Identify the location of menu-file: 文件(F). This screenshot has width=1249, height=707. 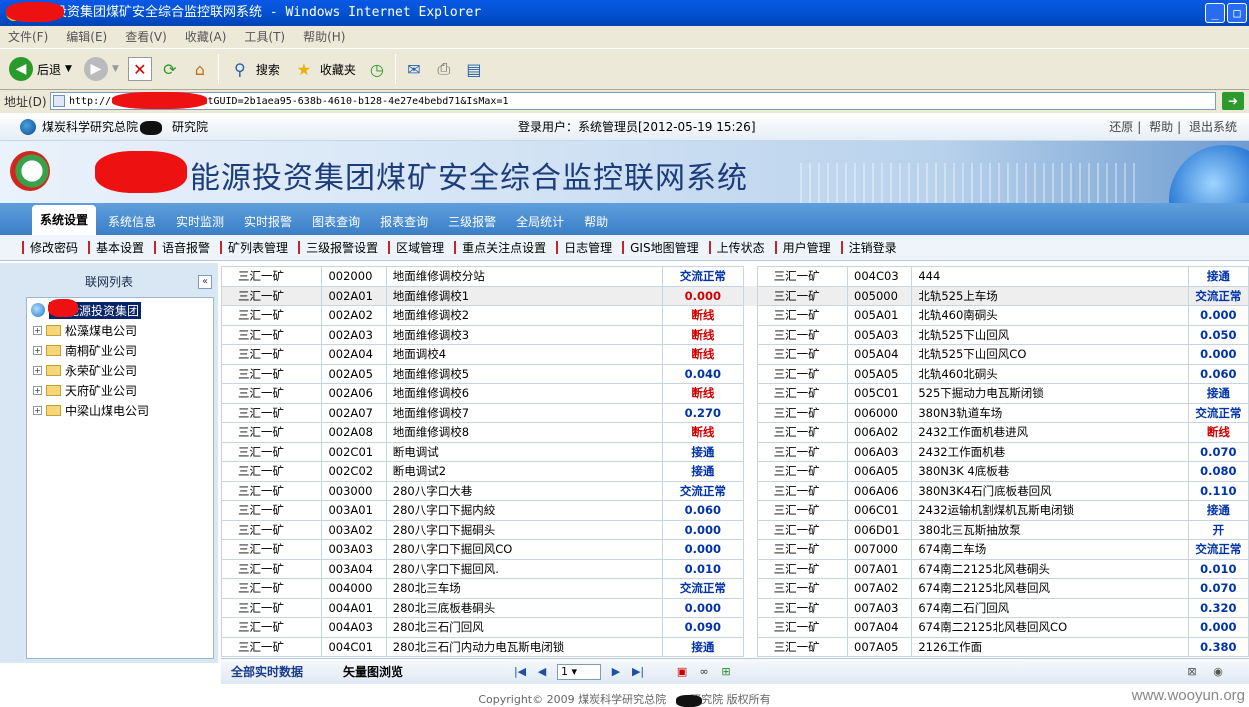
(28, 37).